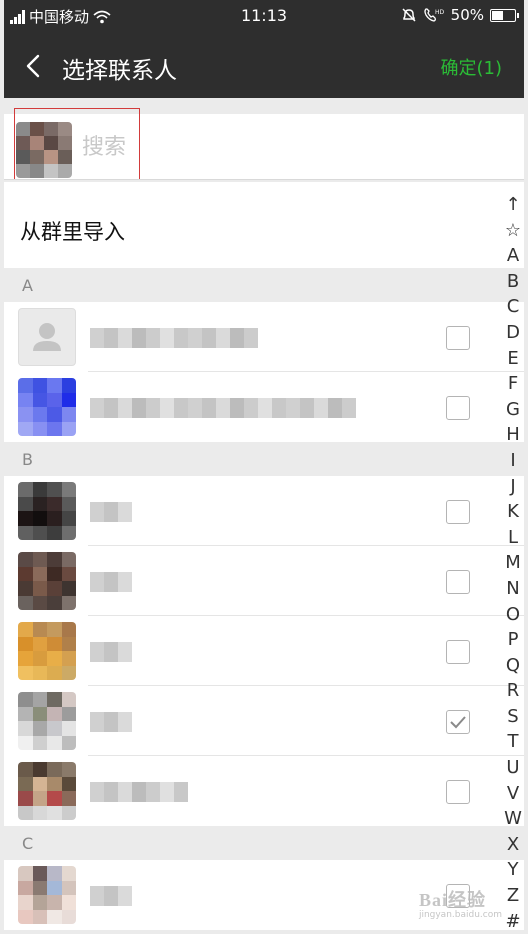  I want to click on import-from-group-label: 从群里导入, so click(72, 232).